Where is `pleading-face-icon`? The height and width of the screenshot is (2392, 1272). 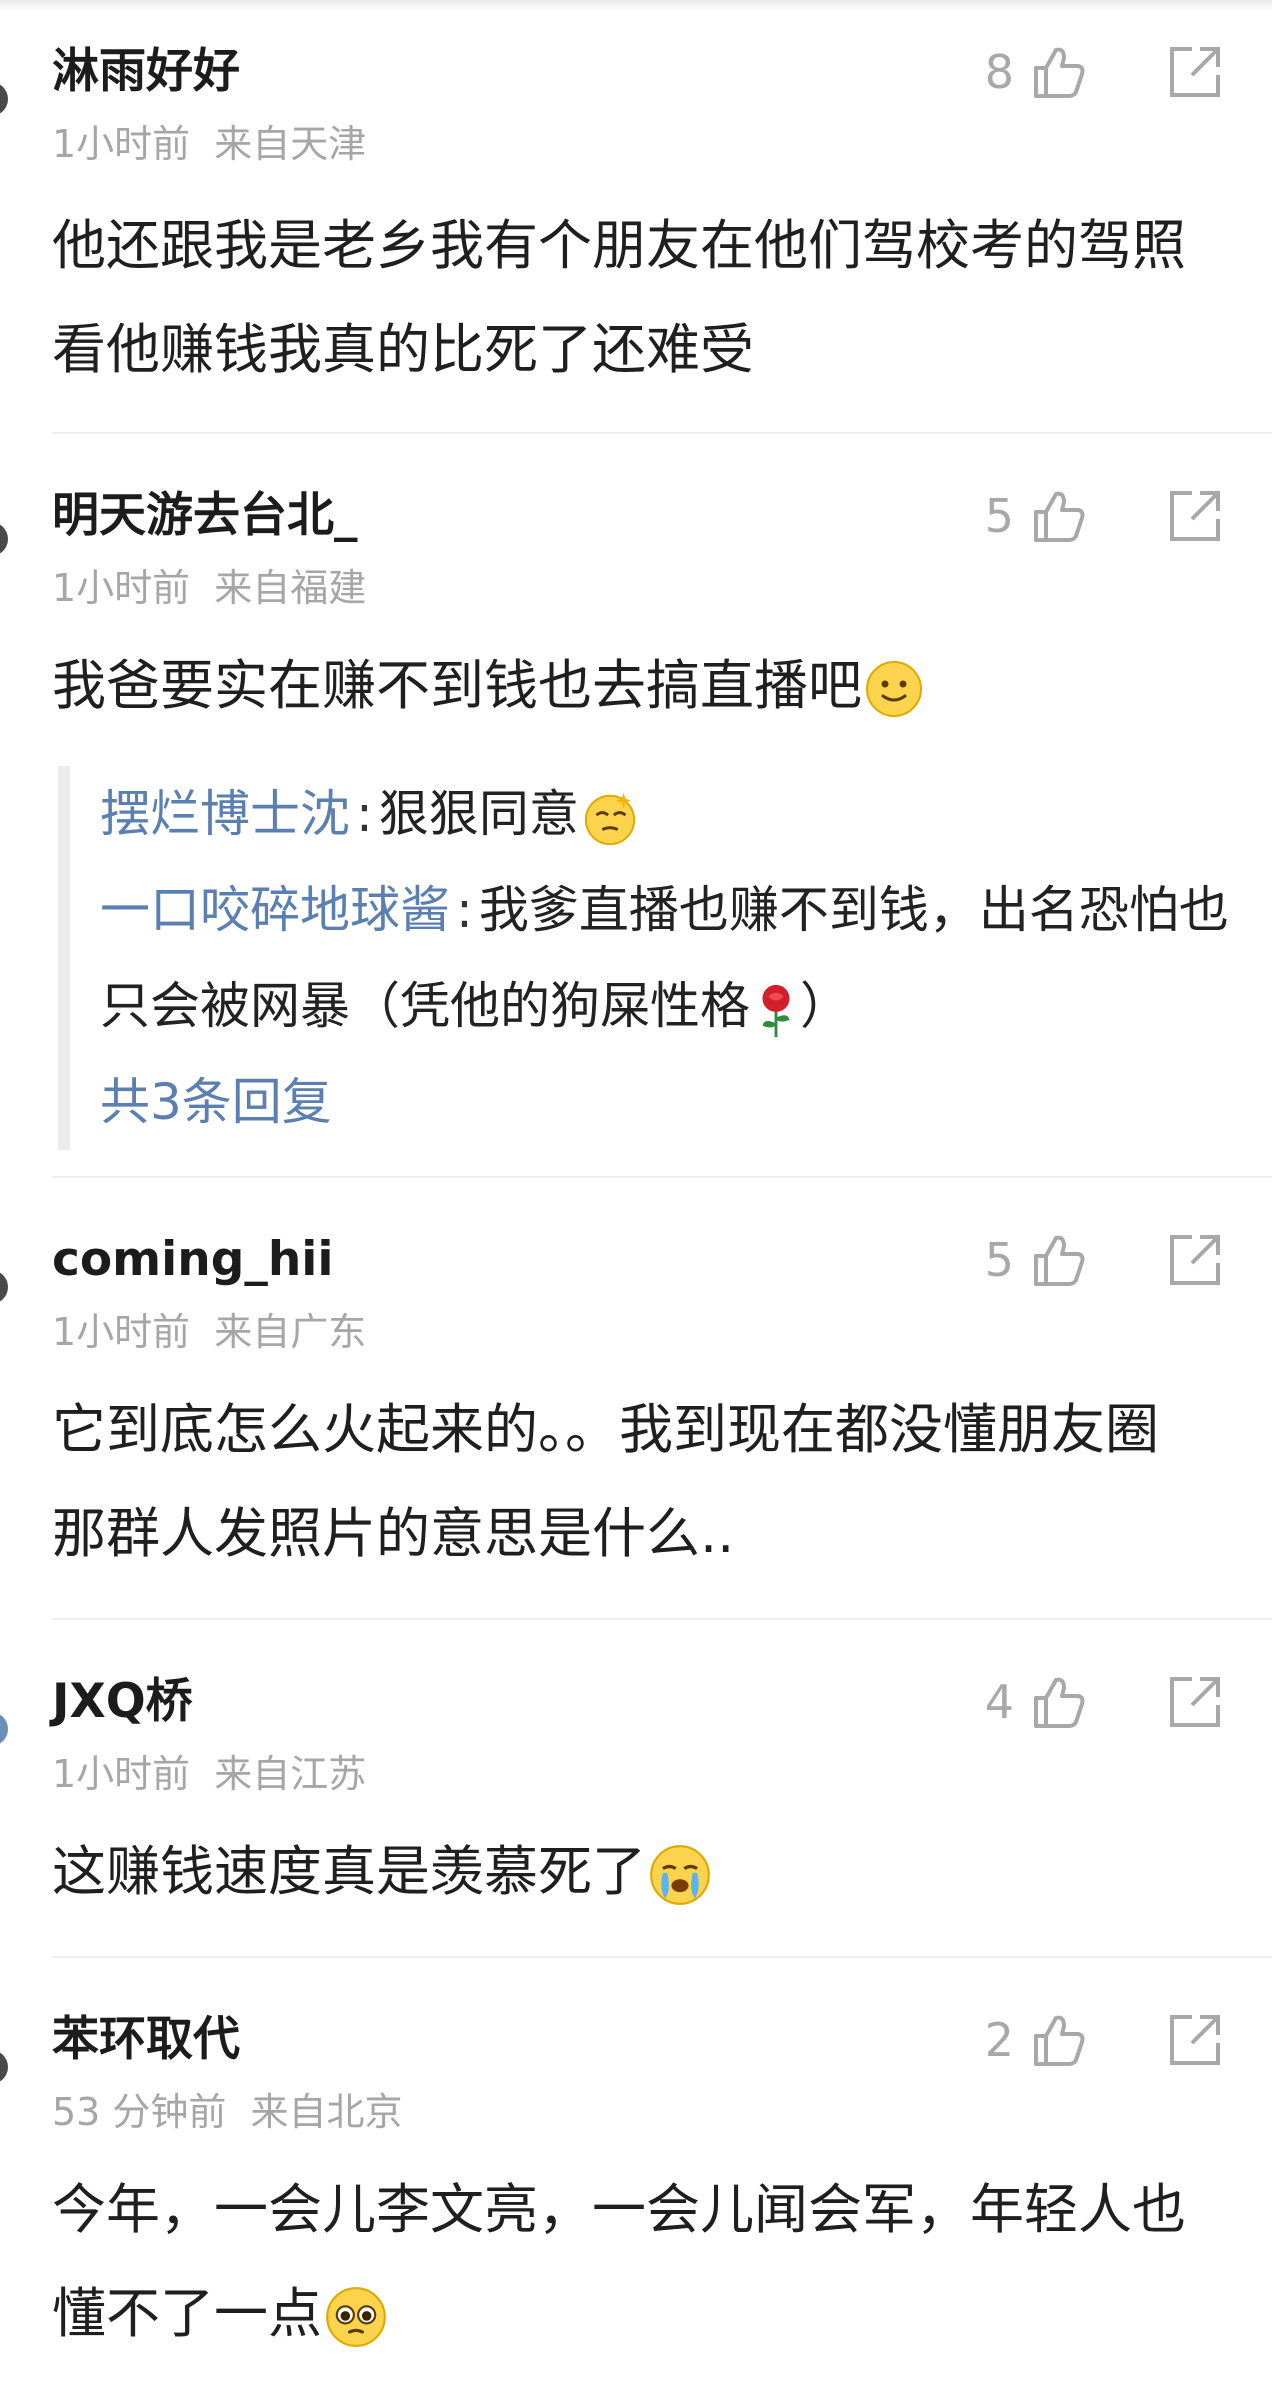 pleading-face-icon is located at coordinates (356, 2317).